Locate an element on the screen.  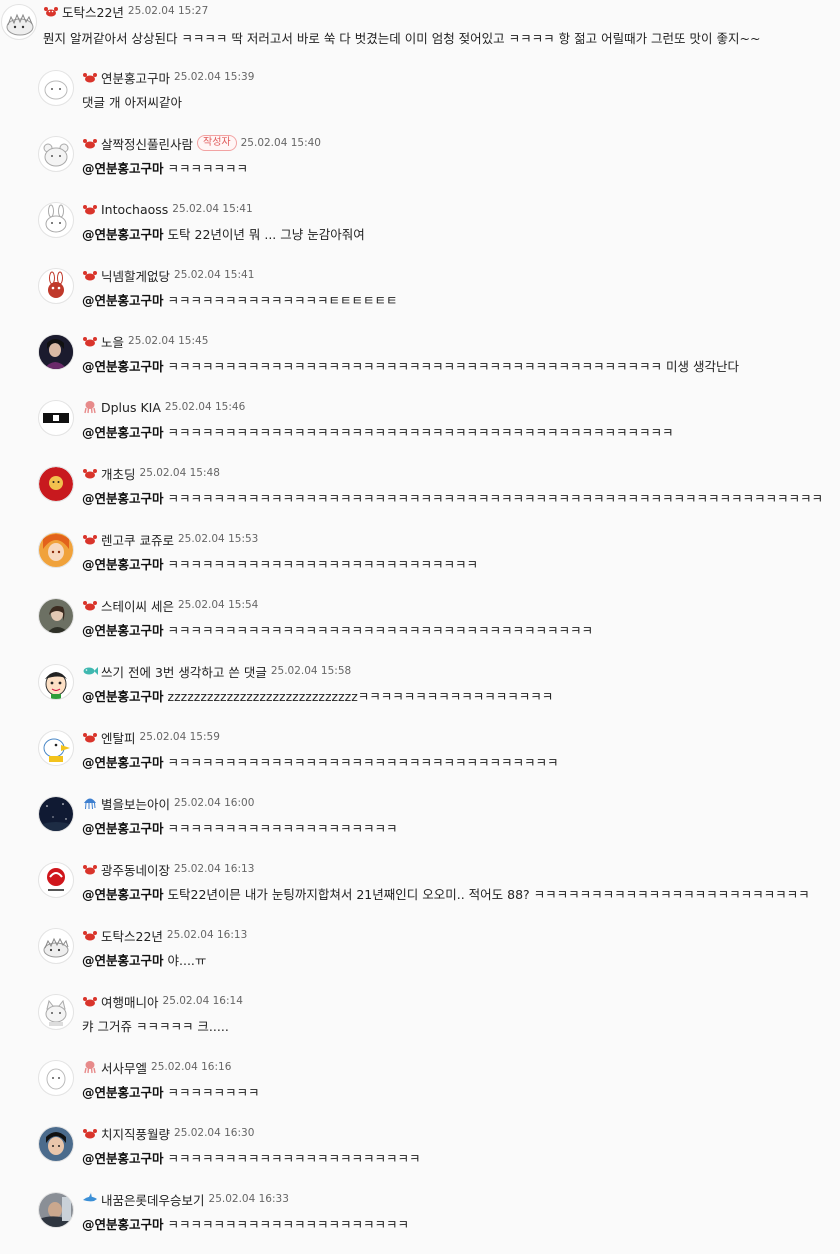
bird-icon is located at coordinates (56, 748).